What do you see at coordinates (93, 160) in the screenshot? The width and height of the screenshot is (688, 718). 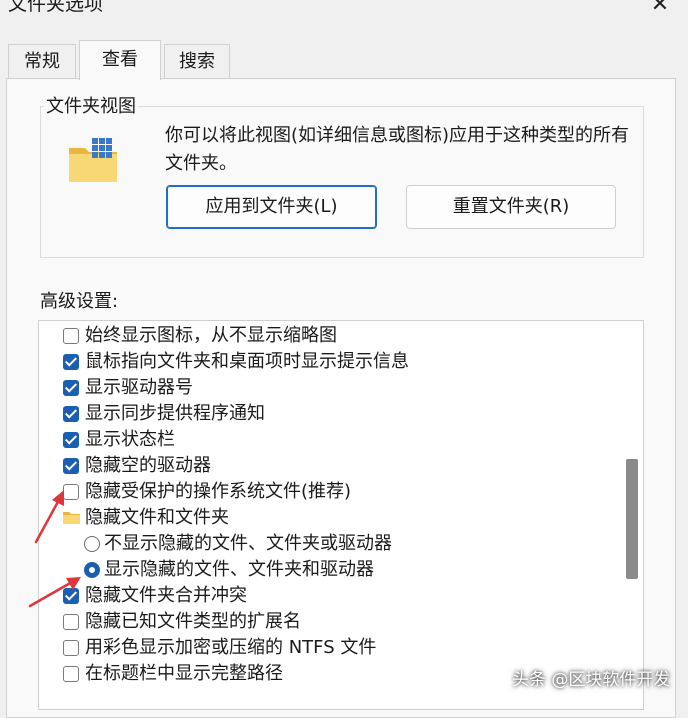 I see `folder-grid-icon` at bounding box center [93, 160].